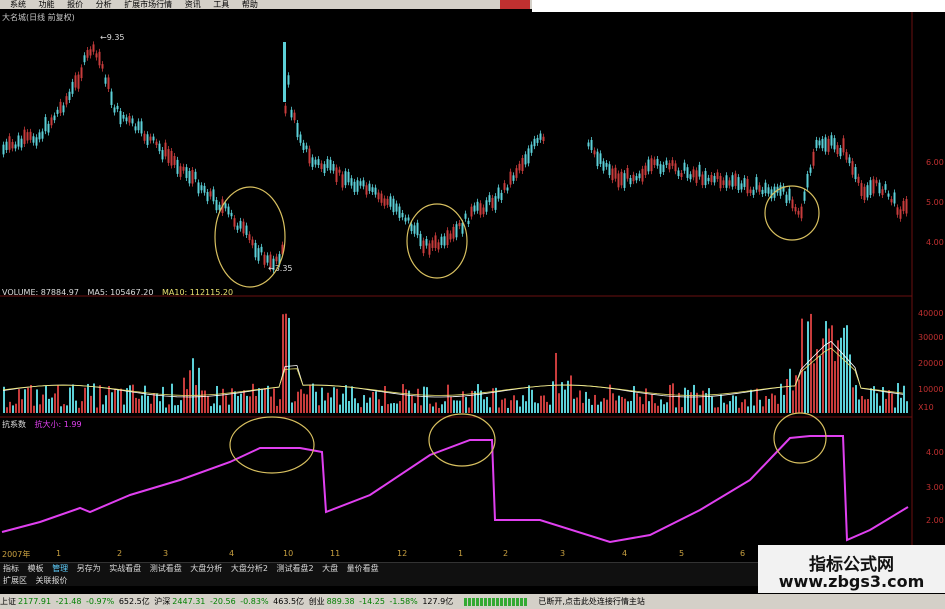 The height and width of the screenshot is (609, 945). Describe the element at coordinates (930, 313) in the screenshot. I see `volume-axis-label: 40000` at that location.